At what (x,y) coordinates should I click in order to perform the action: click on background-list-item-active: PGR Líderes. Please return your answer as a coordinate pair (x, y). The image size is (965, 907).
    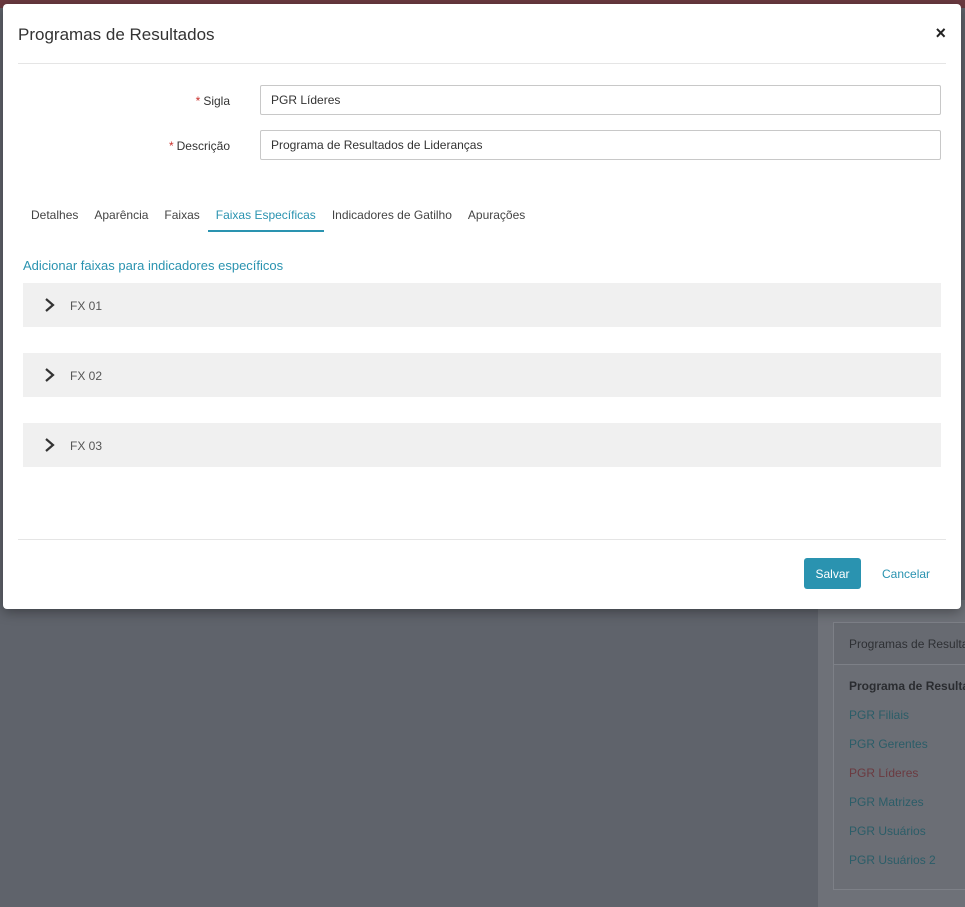
    Looking at the image, I should click on (907, 780).